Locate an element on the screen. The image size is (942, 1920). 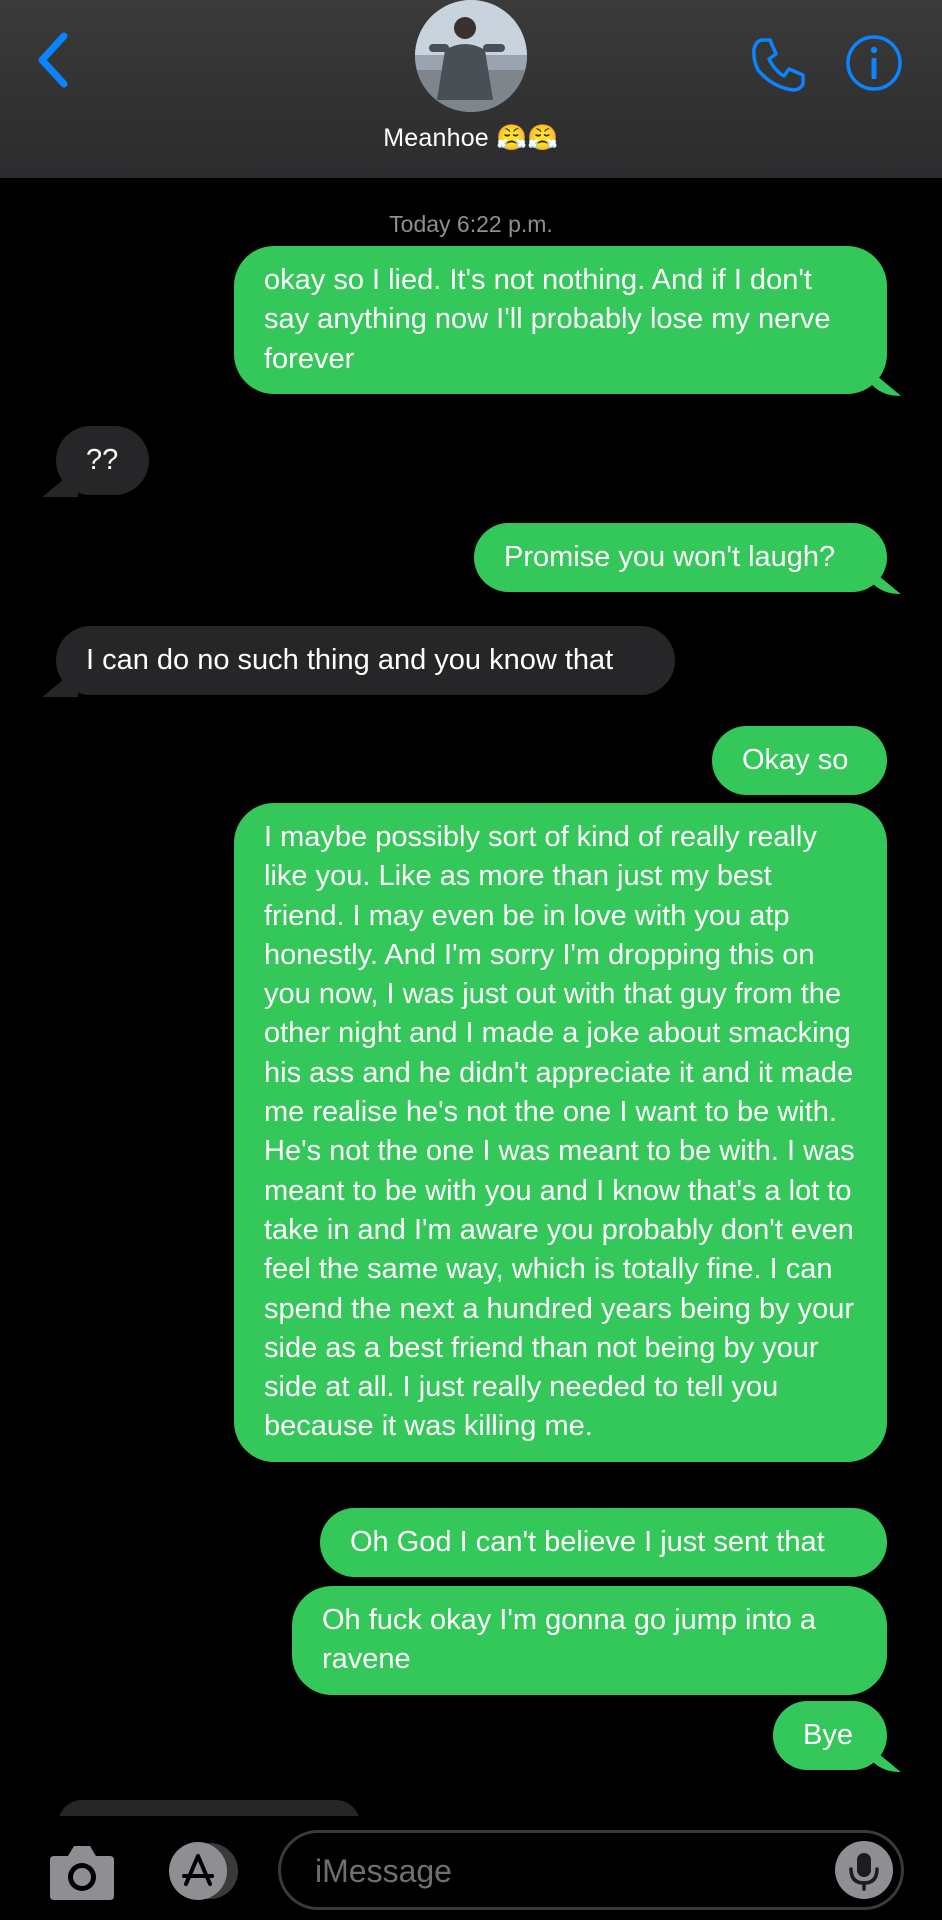
outgoing-message: Promise you won't laugh? is located at coordinates (680, 558).